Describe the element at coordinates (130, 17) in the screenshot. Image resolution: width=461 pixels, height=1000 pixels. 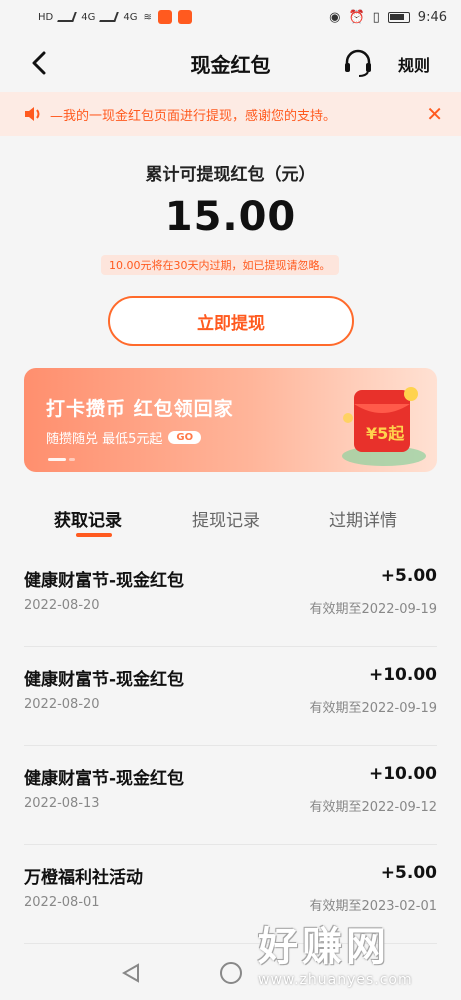
I see `network-label-2: 4G` at that location.